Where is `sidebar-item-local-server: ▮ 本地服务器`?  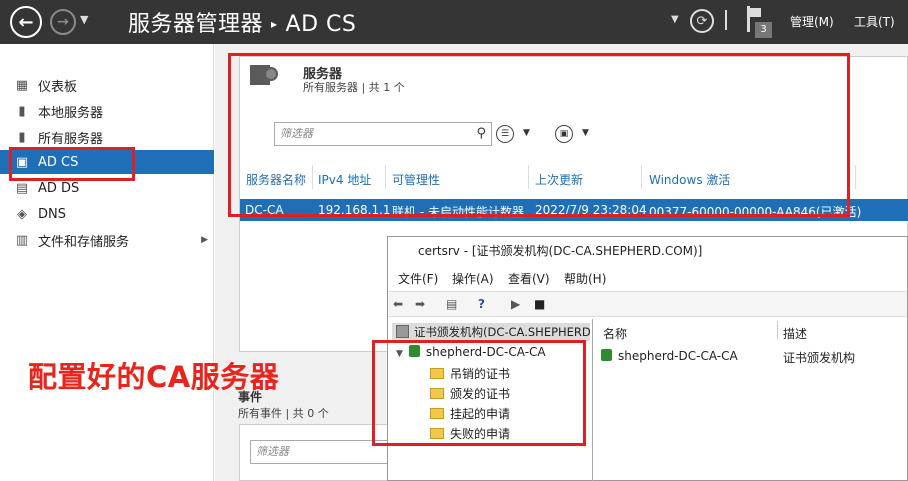
sidebar-item-local-server: ▮ 本地服务器 is located at coordinates (107, 111).